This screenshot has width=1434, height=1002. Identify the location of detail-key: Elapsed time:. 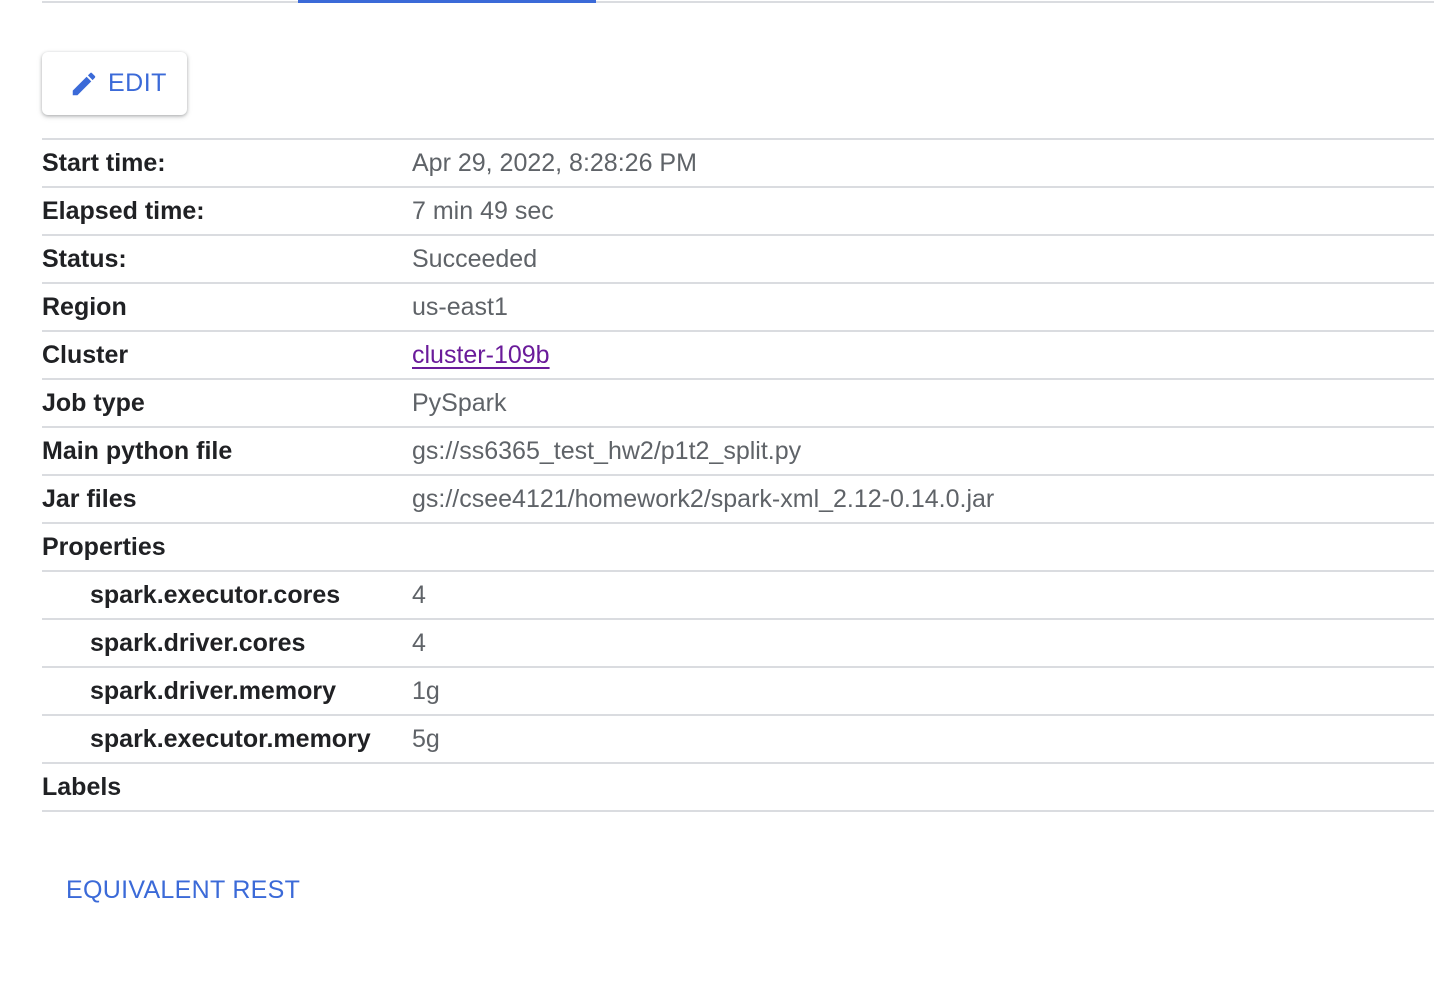
(123, 210).